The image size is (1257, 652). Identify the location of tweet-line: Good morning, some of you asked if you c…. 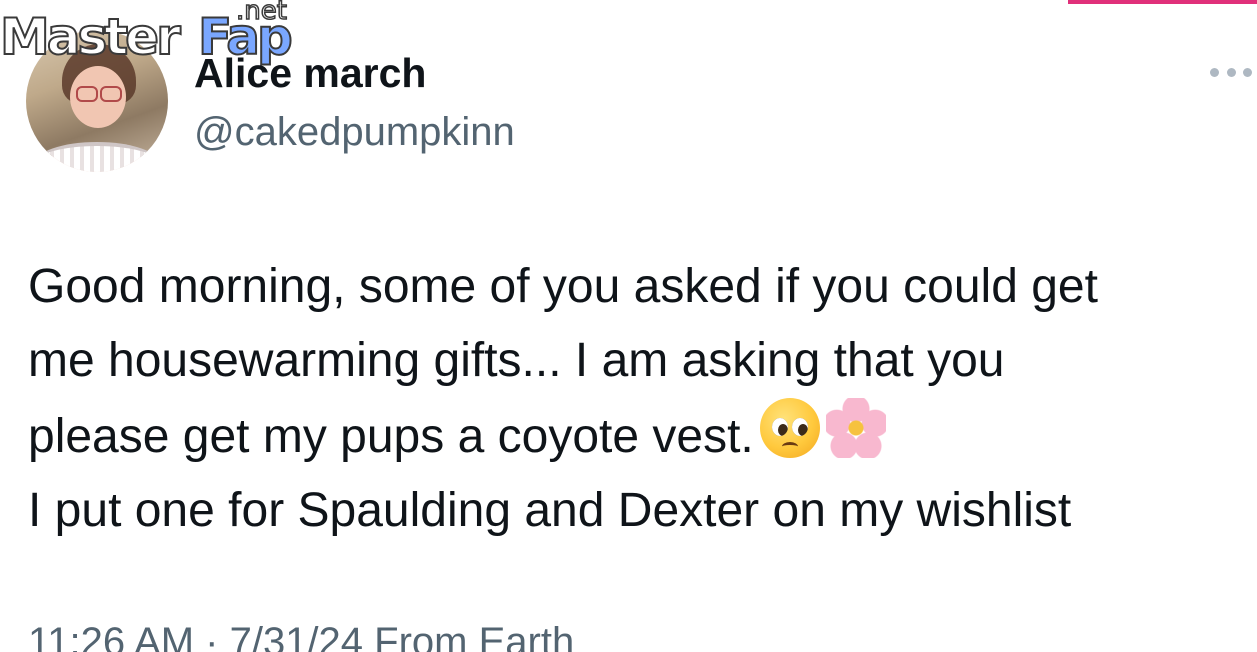
(638, 287).